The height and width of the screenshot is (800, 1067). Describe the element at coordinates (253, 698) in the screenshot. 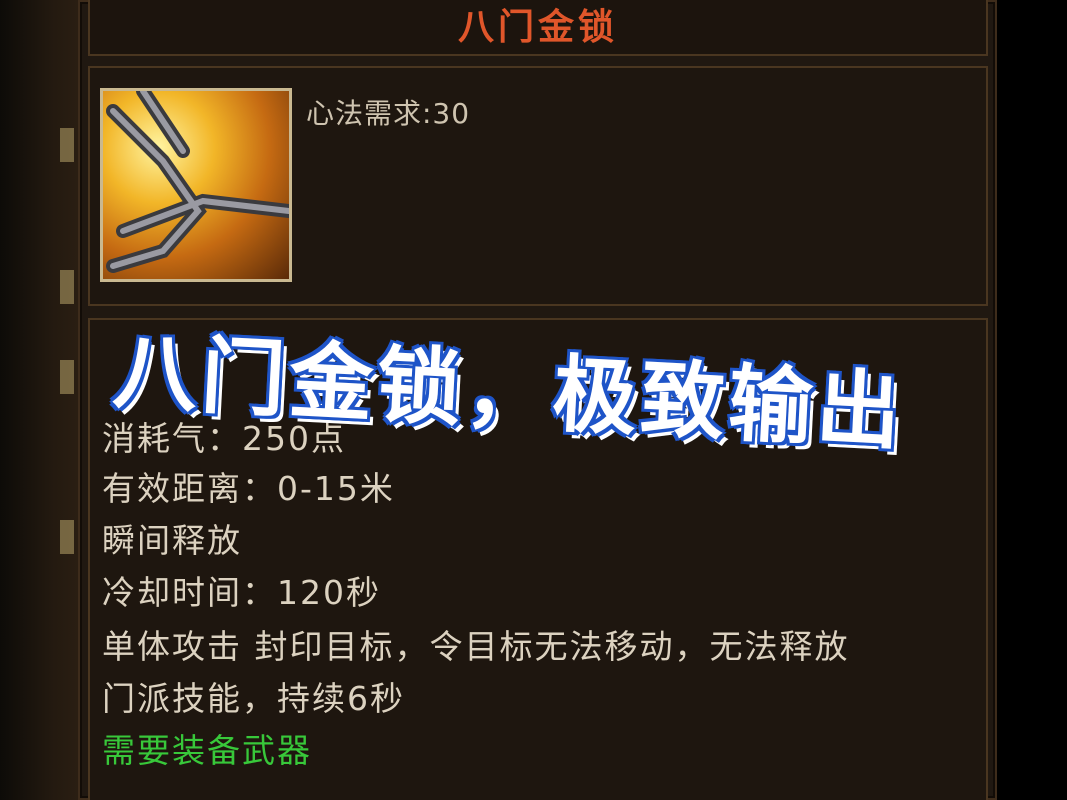

I see `effect-line-continued: 门派技能，持续6秒` at that location.